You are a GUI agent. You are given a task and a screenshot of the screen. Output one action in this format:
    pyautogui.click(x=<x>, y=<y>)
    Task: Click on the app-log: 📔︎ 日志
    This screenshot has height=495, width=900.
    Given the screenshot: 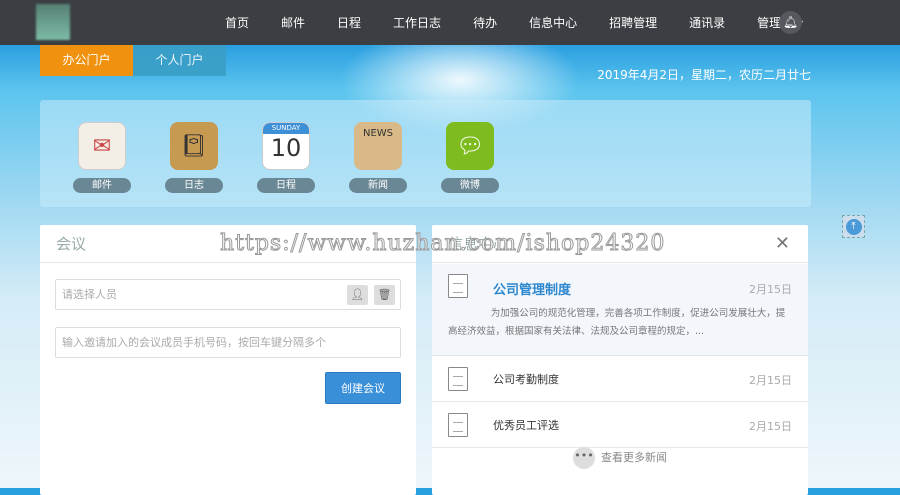 What is the action you would take?
    pyautogui.click(x=194, y=157)
    